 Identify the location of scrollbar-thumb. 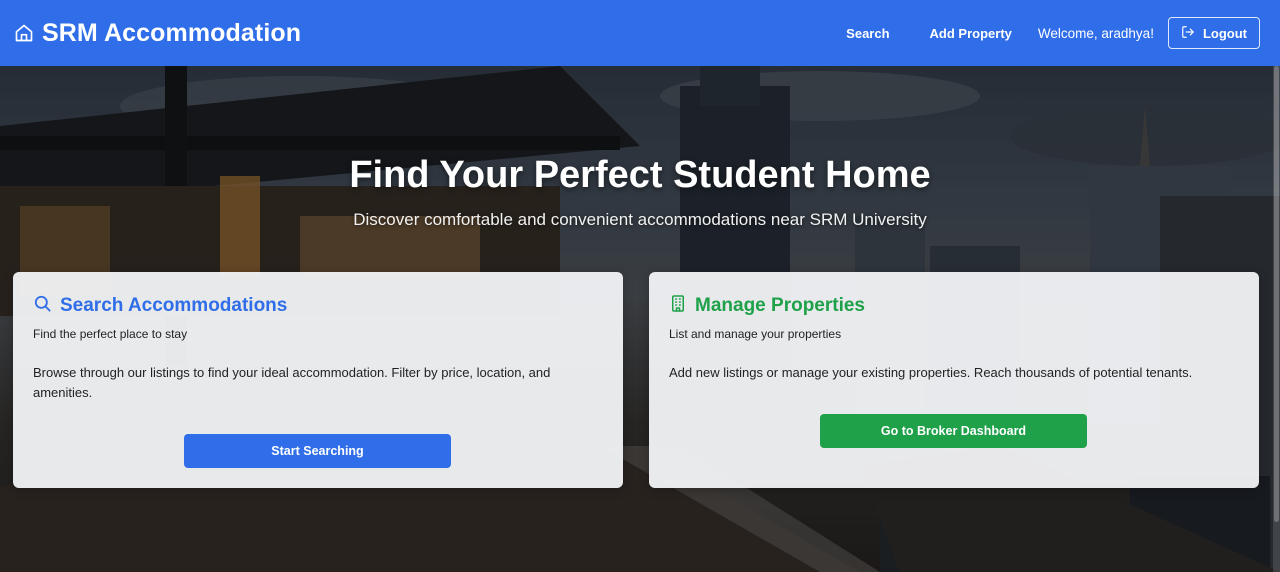
(1276, 294).